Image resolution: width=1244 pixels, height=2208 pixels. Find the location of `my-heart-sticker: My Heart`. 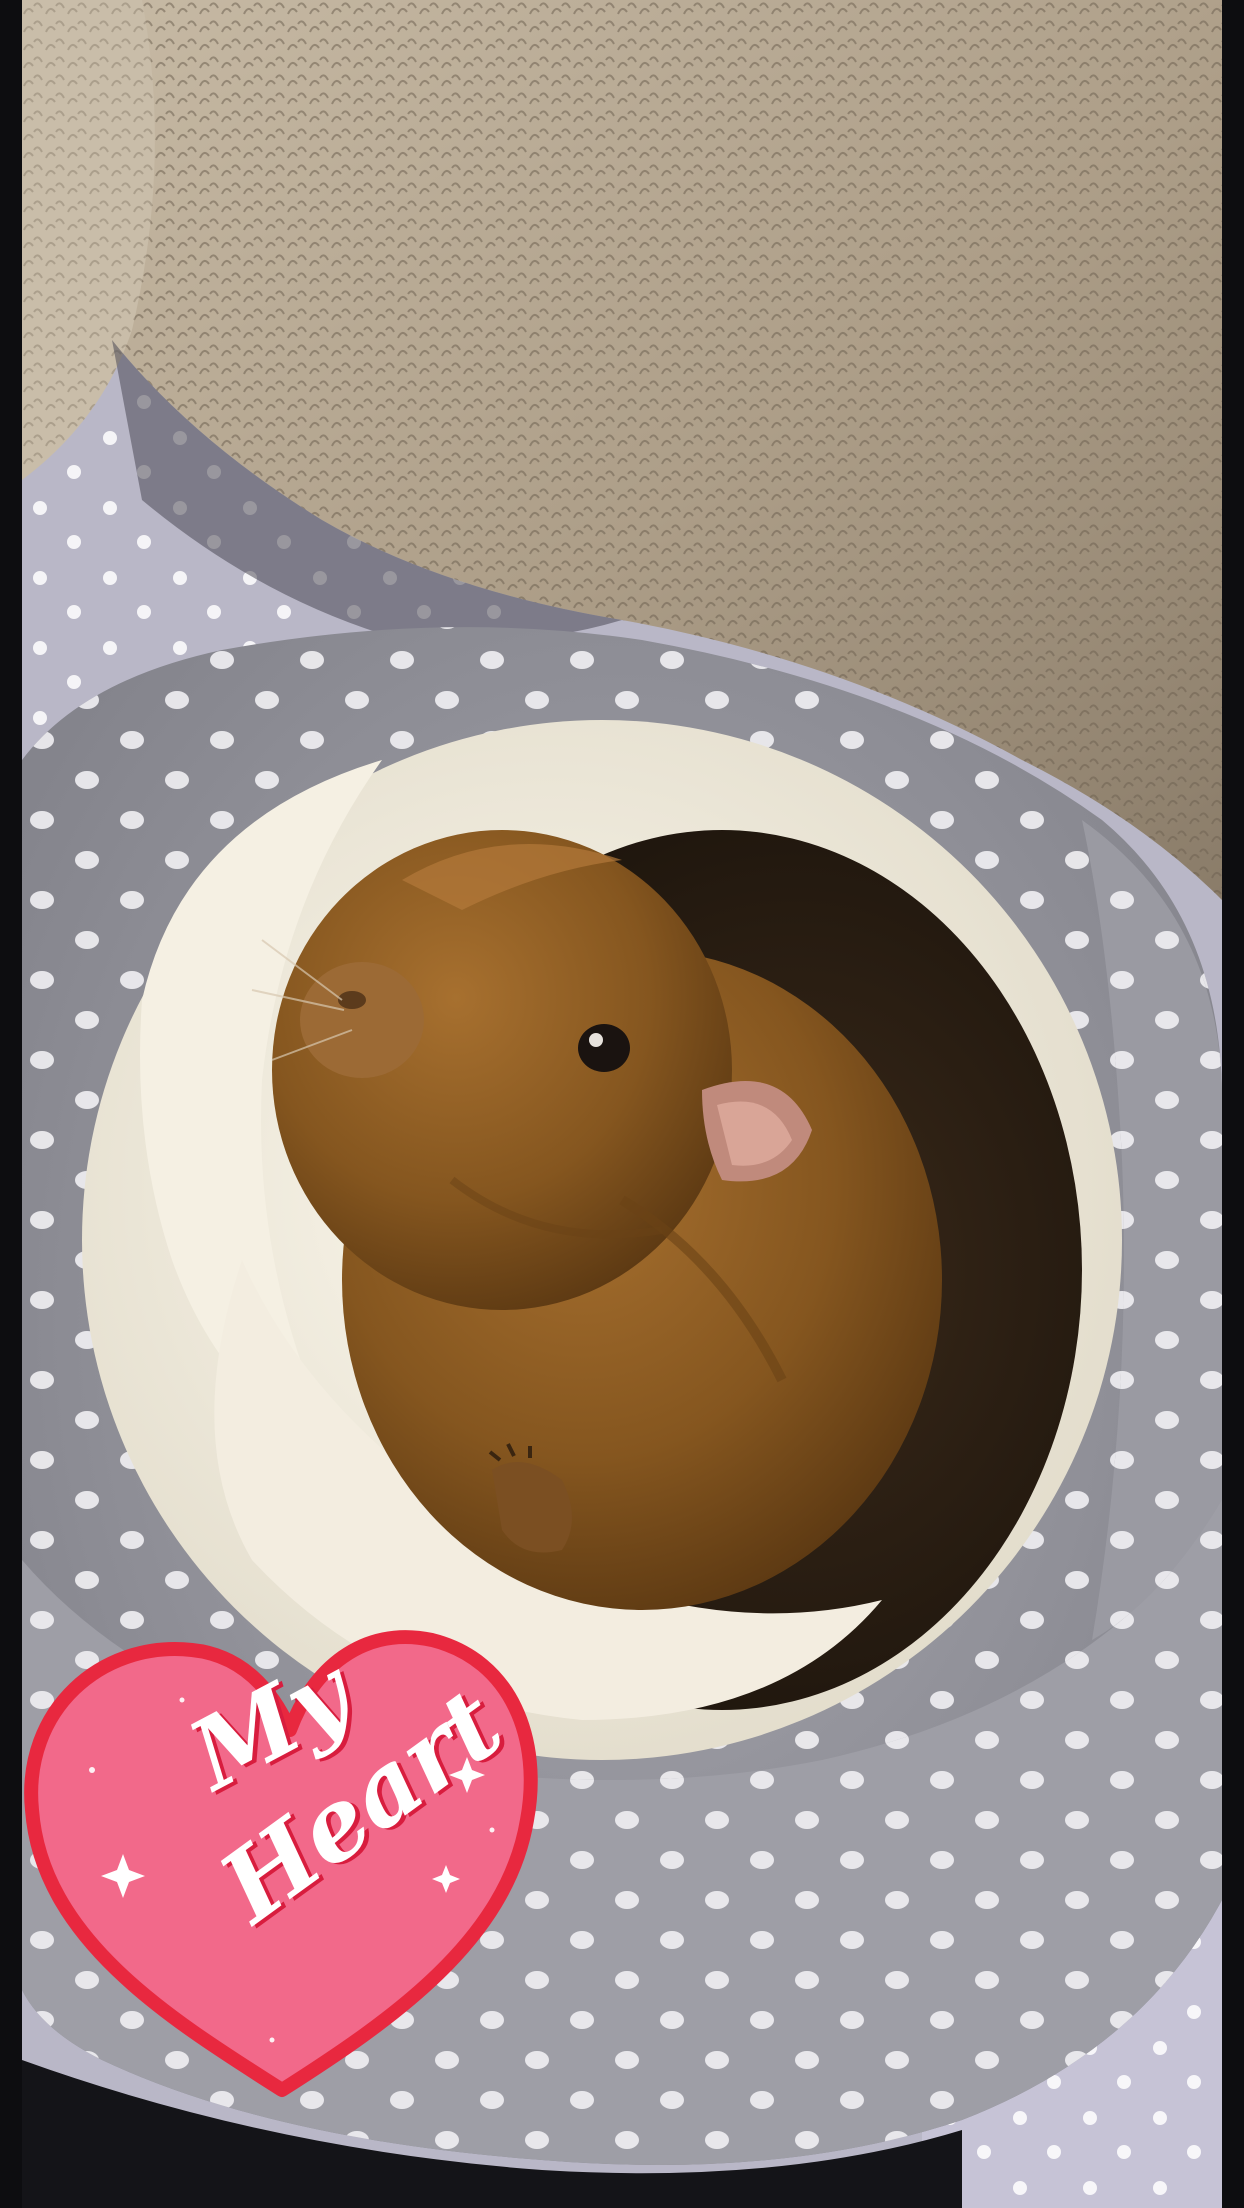

my-heart-sticker: My Heart is located at coordinates (282, 1860).